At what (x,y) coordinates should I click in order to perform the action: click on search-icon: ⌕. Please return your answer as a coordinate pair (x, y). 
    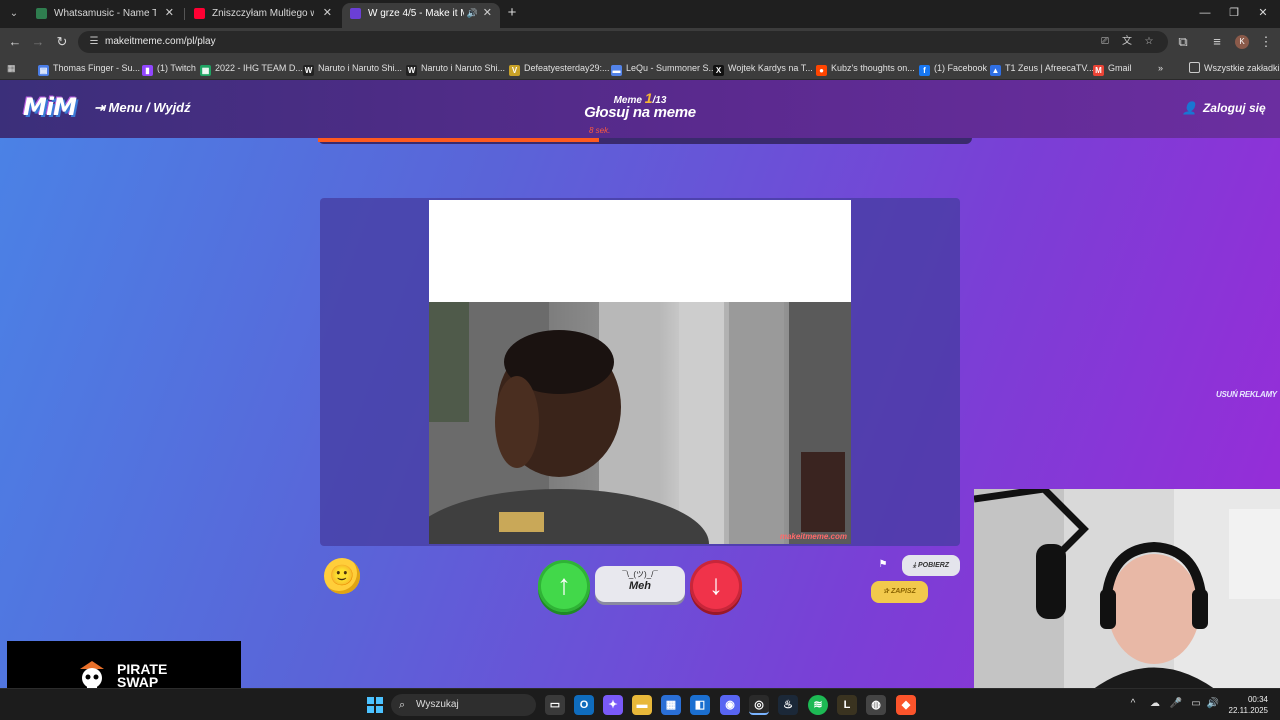
    Looking at the image, I should click on (402, 705).